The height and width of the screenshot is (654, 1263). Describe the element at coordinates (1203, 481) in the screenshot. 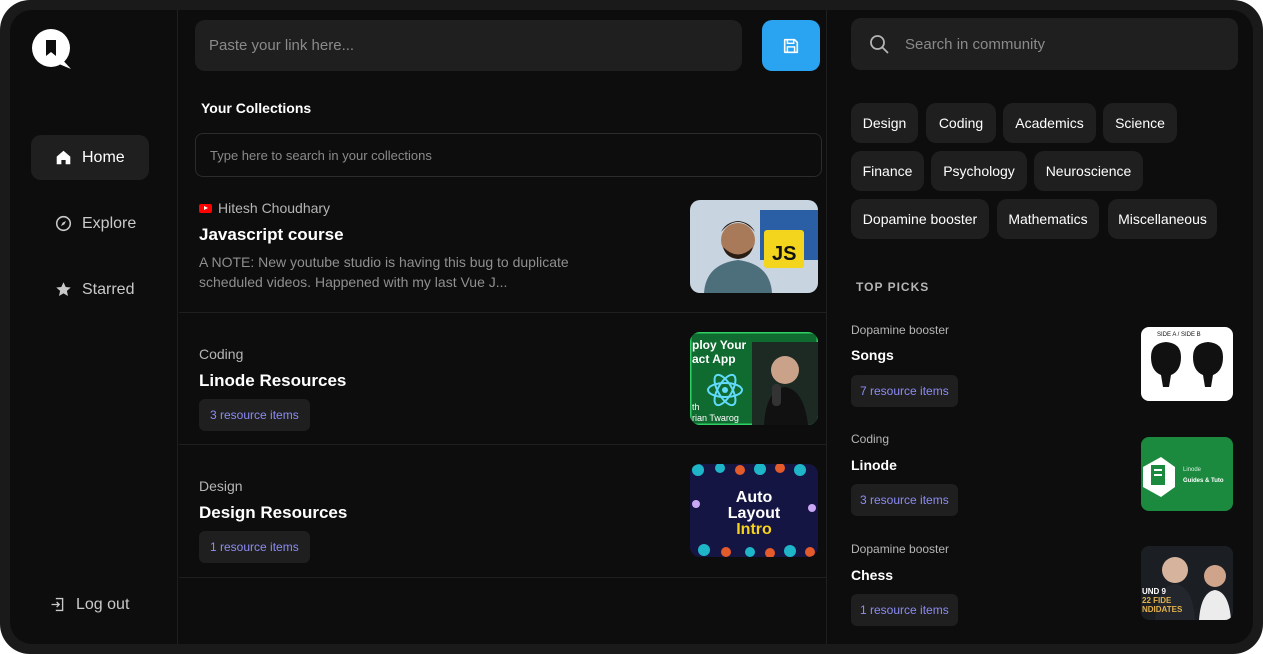

I see `thumb-text: Guides & Tuto` at that location.